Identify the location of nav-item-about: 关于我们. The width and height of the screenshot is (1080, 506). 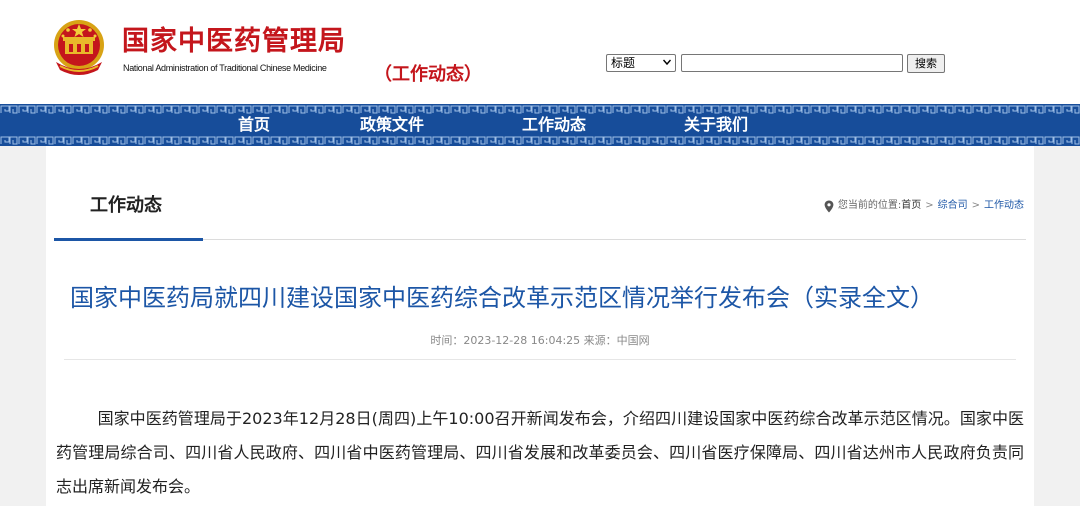
(716, 125).